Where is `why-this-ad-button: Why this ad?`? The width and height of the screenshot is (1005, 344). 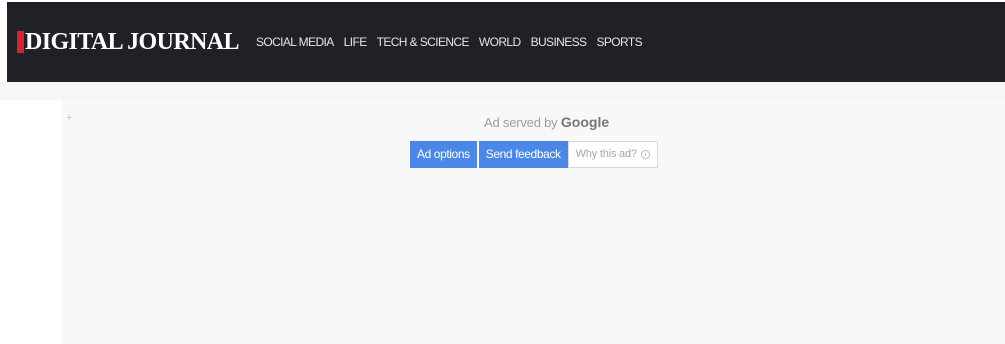
why-this-ad-button: Why this ad? is located at coordinates (612, 154).